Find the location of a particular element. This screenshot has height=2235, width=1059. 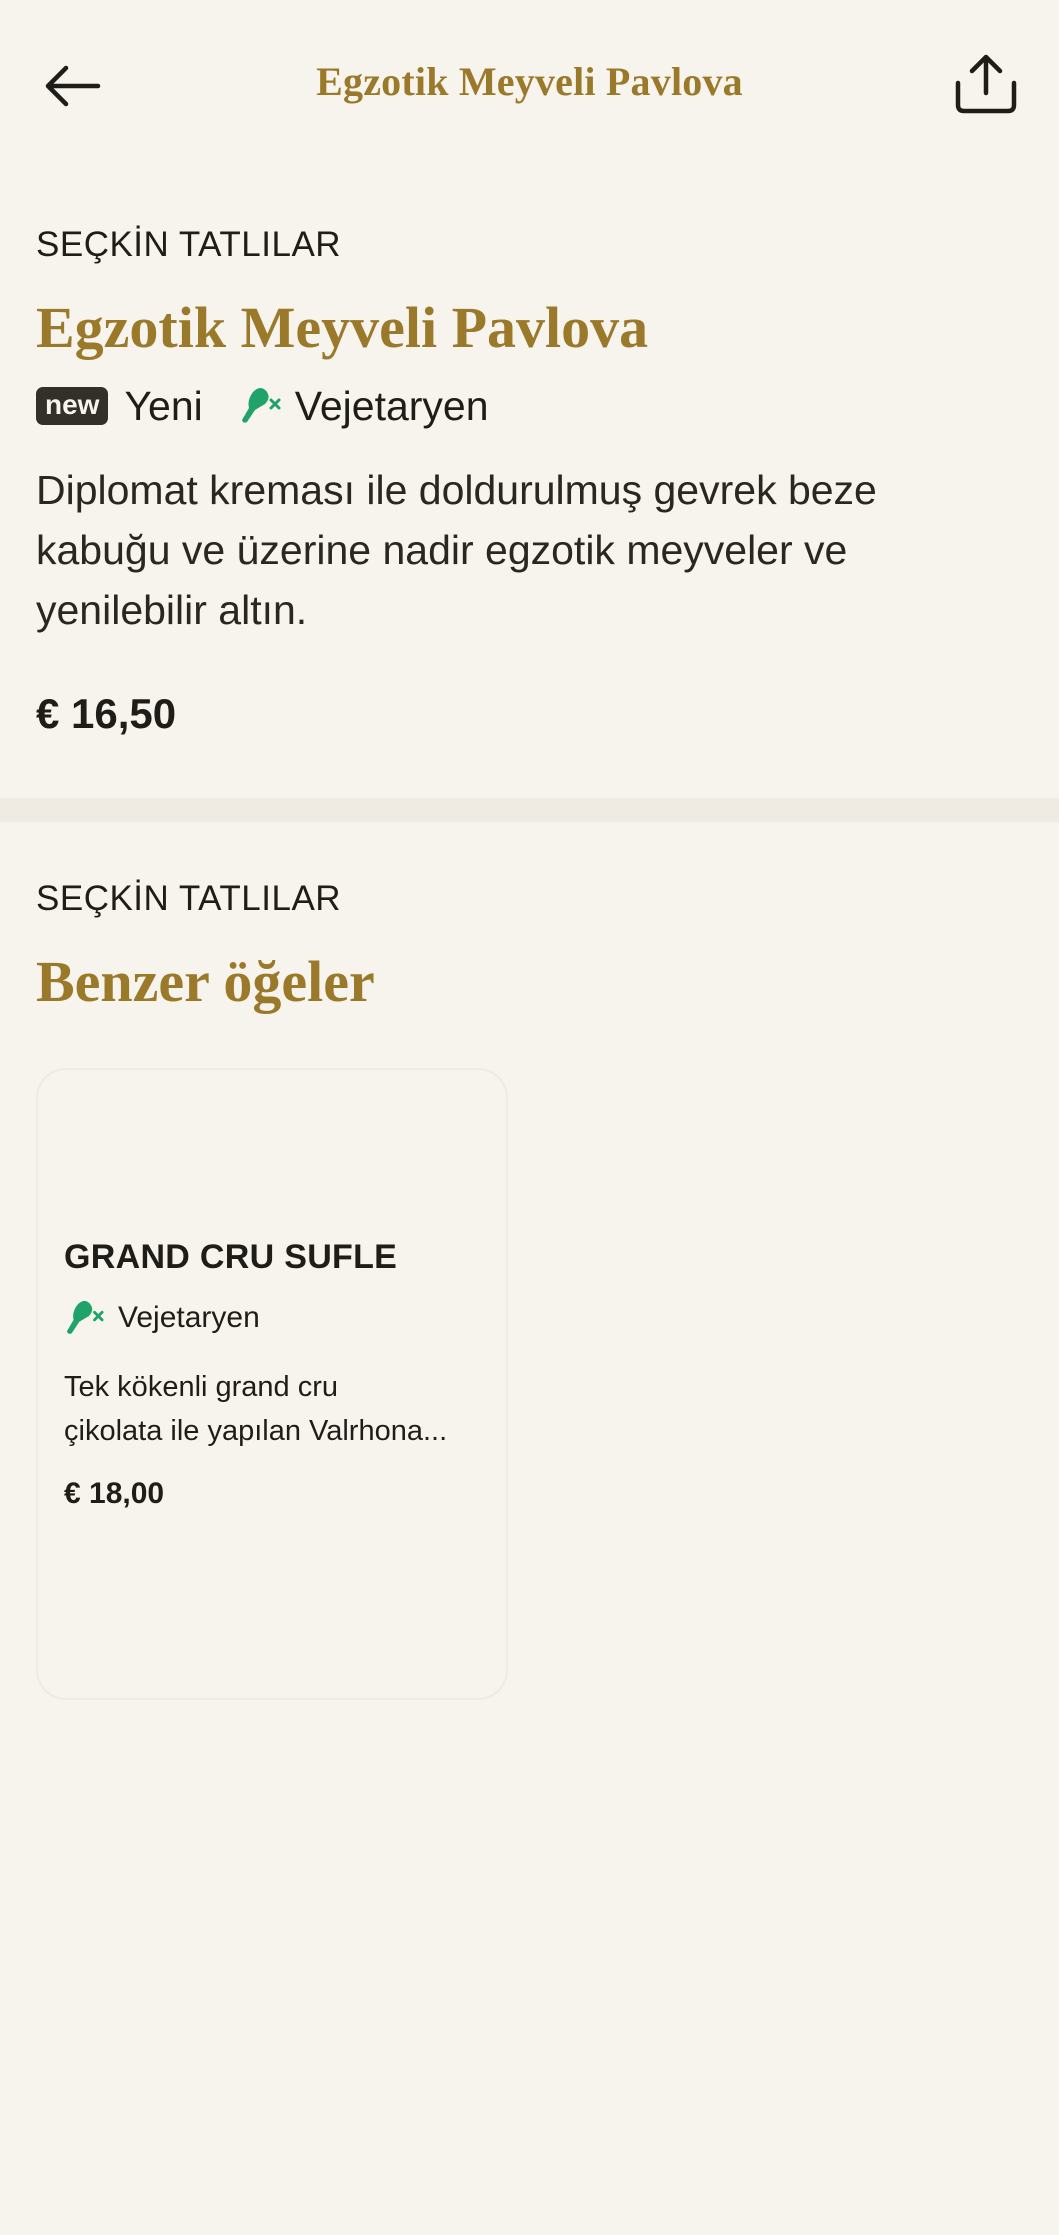

card-description-line: Tek kökenli grand cru is located at coordinates (201, 1387).